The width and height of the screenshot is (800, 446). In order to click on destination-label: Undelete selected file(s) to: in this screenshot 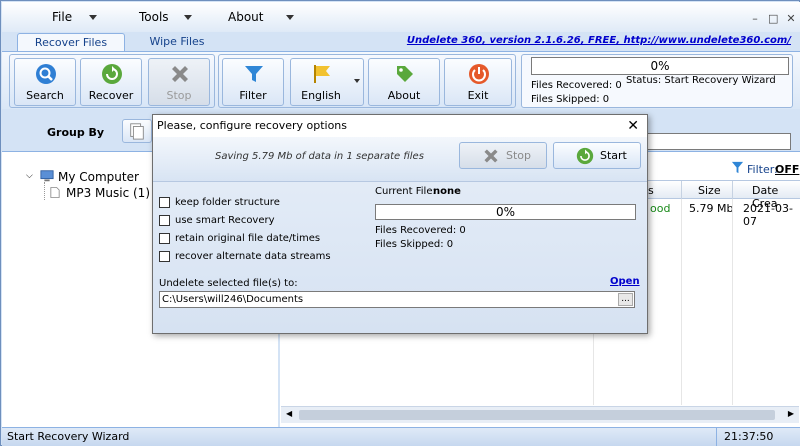, I will do `click(228, 283)`.